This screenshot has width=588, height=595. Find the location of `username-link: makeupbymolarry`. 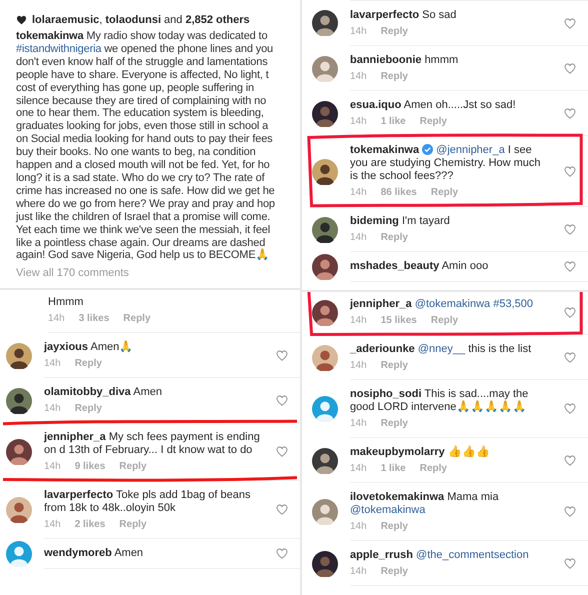

username-link: makeupbymolarry is located at coordinates (397, 452).